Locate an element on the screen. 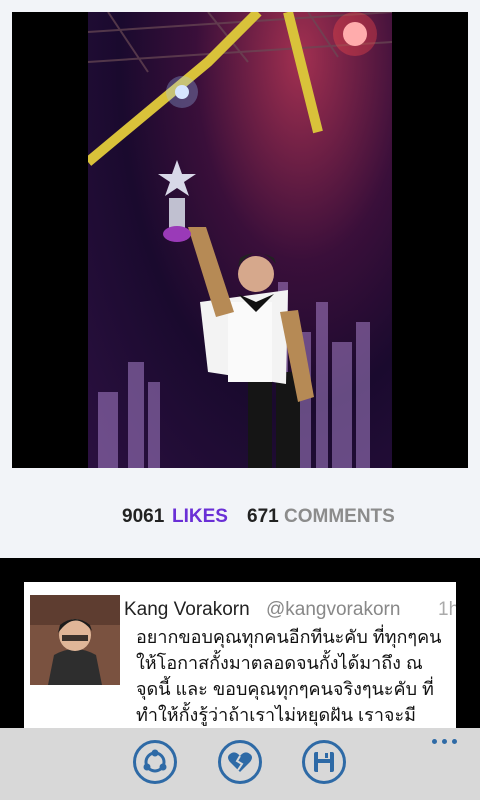 This screenshot has width=480, height=800. share-icon is located at coordinates (155, 762).